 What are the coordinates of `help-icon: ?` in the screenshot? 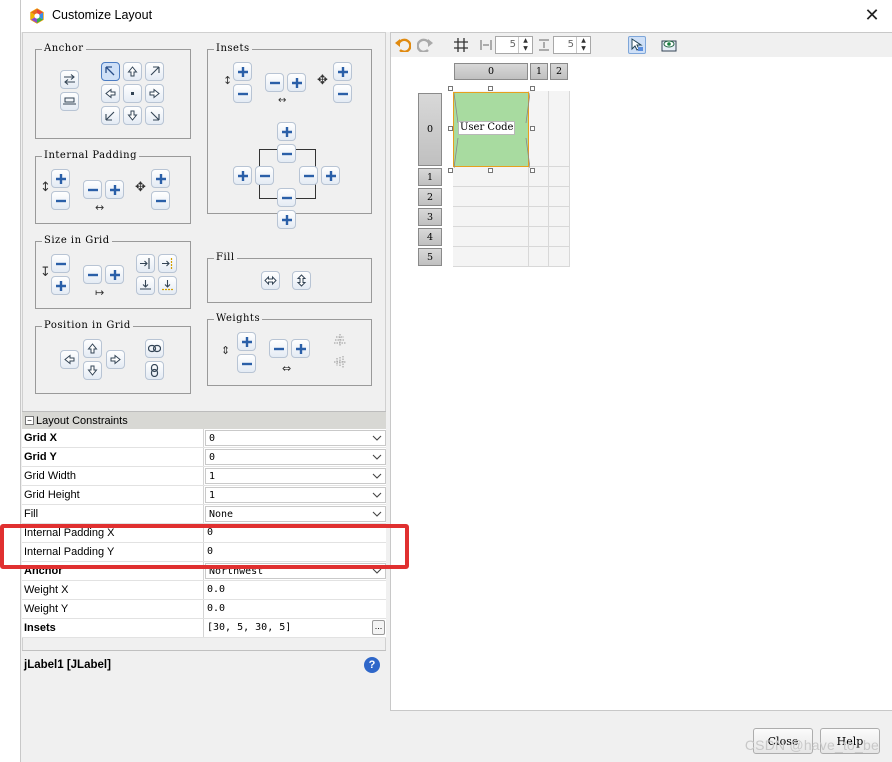 It's located at (372, 665).